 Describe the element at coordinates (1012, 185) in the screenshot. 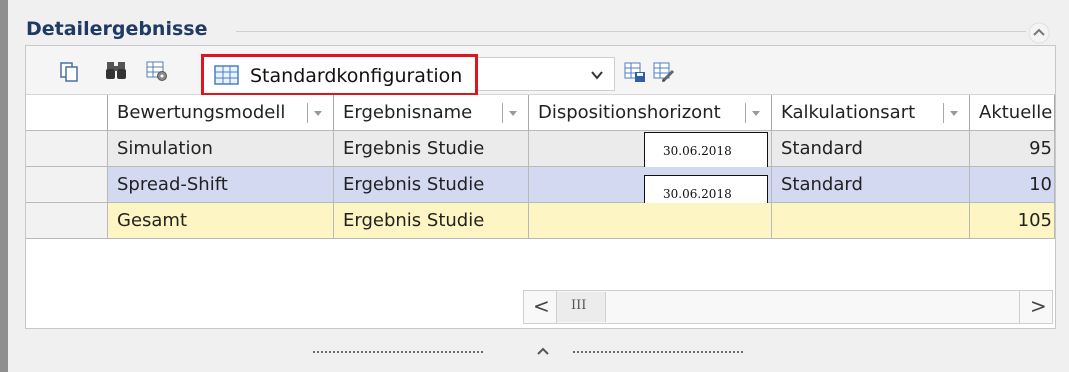

I see `cell-aktuelle: 10` at that location.